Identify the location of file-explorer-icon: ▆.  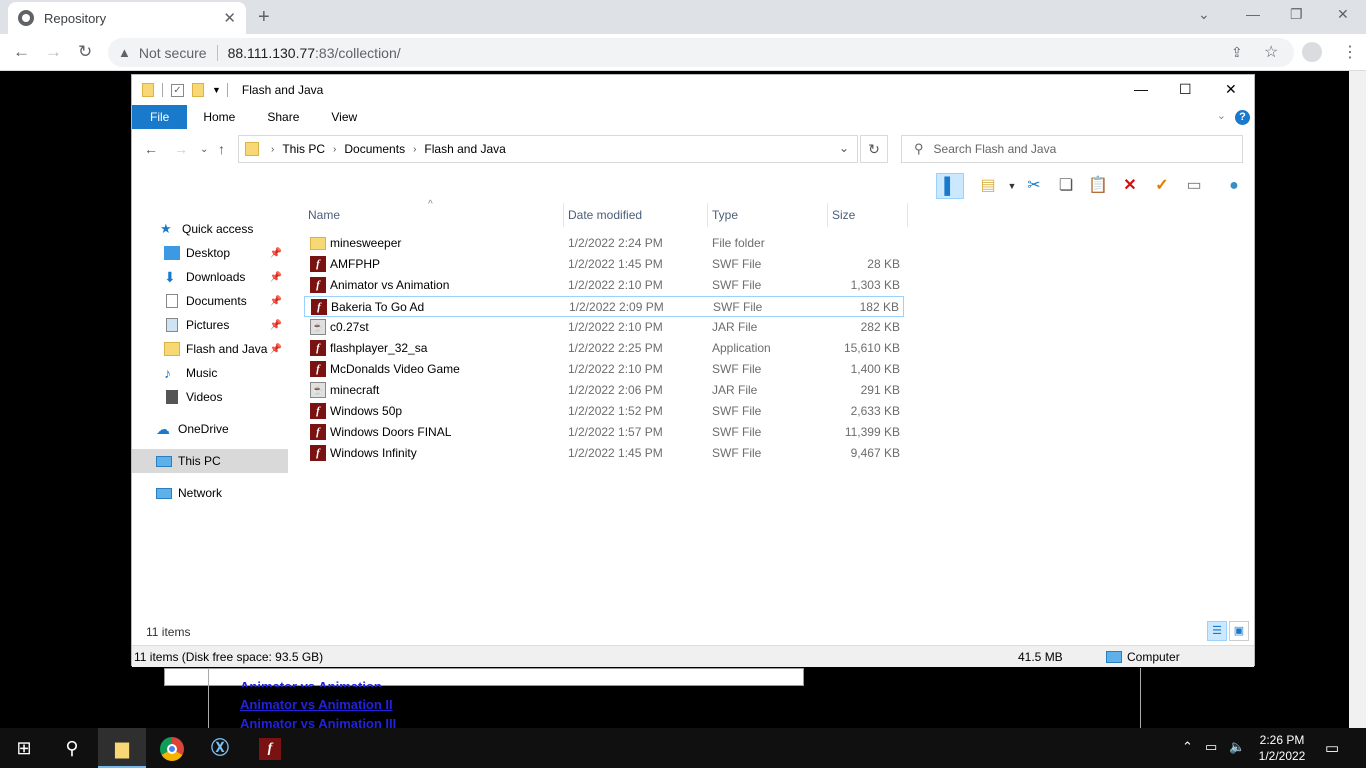
(122, 748).